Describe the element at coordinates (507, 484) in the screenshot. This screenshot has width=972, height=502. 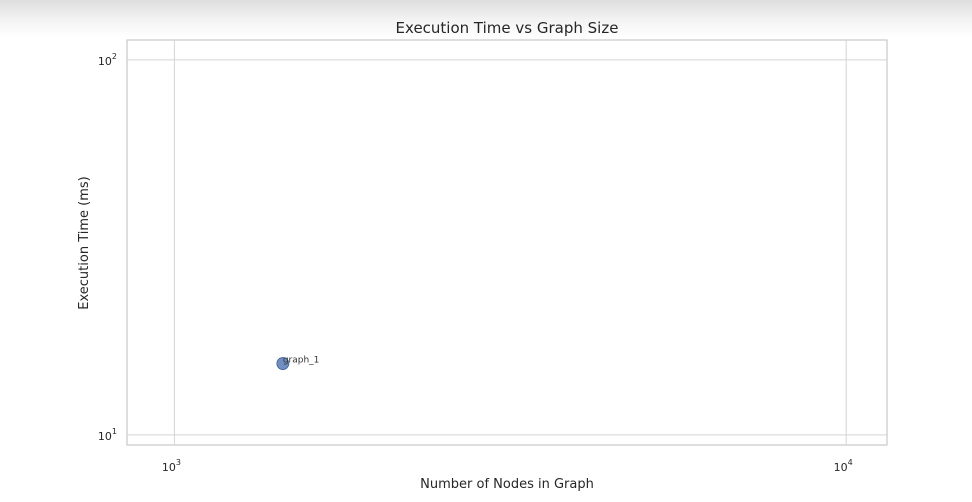
I see `x-axis-label: Number of Nodes in Graph` at that location.